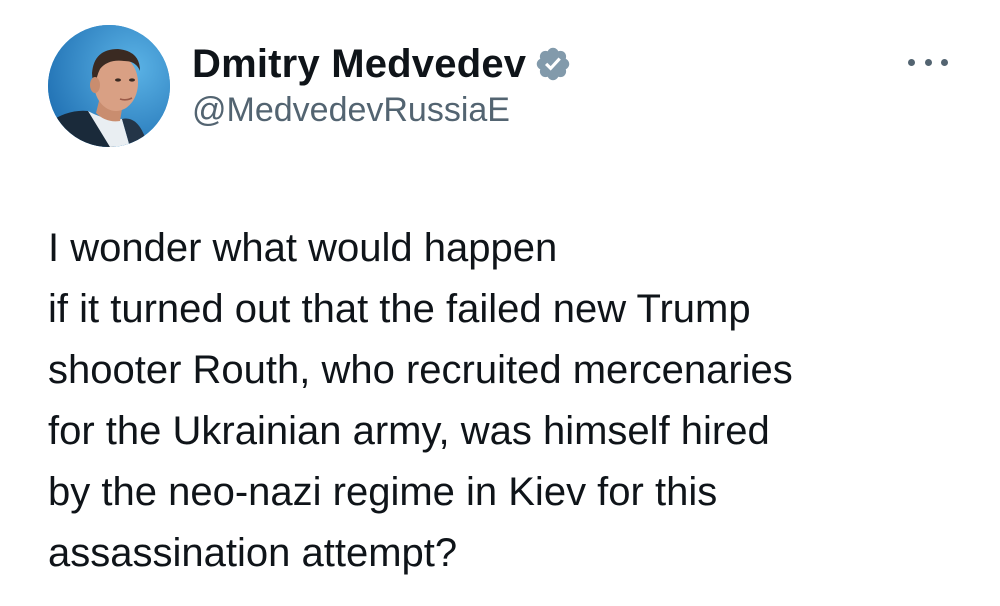 The height and width of the screenshot is (606, 1000). Describe the element at coordinates (382, 110) in the screenshot. I see `author-handle: @MedvedevRussiaE` at that location.